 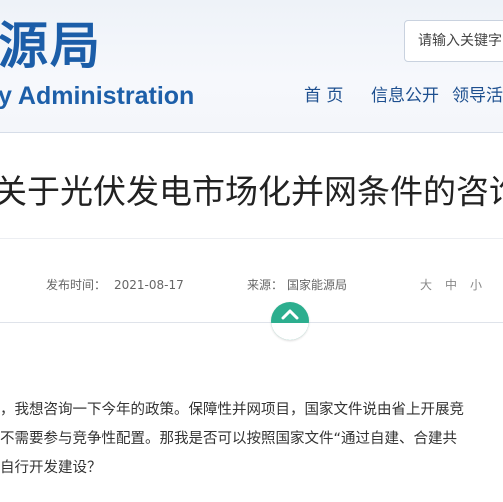 What do you see at coordinates (76, 285) in the screenshot?
I see `publish-date-label: 发布时间：` at bounding box center [76, 285].